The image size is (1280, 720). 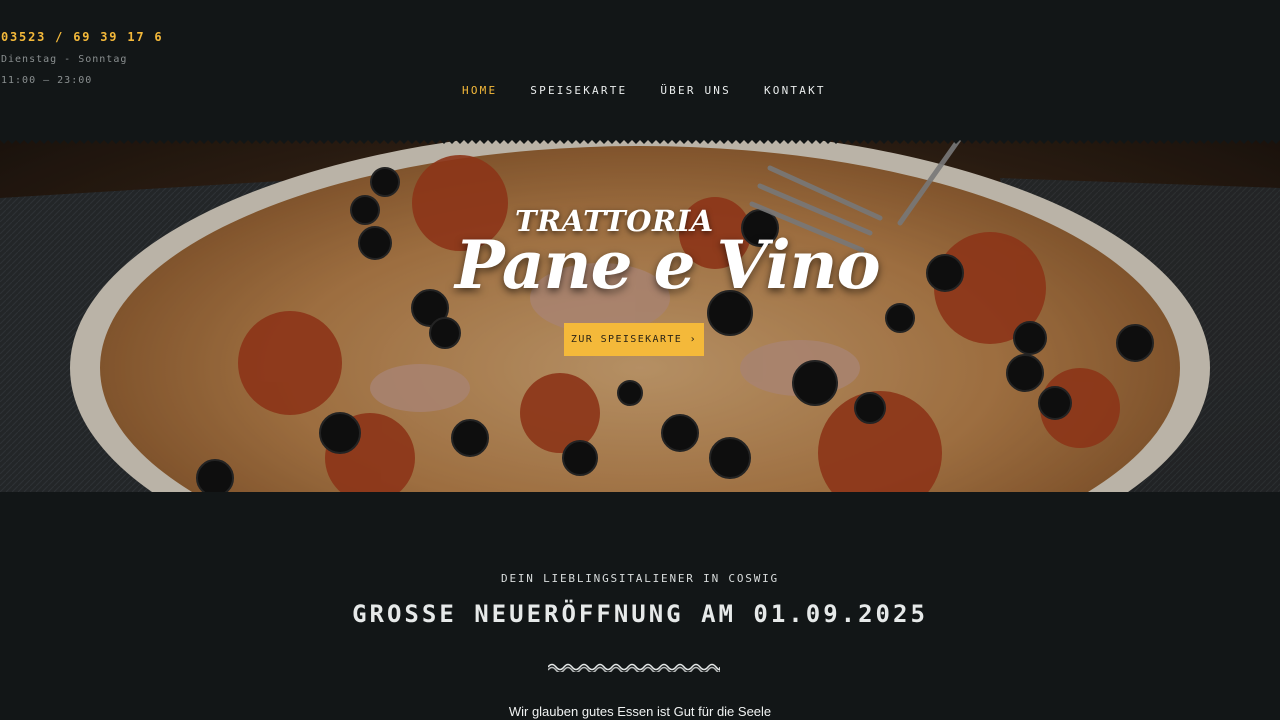 I want to click on intro-headline: GROSSE NEUERÖFFNUNG AM 01.09.2025, so click(x=640, y=614).